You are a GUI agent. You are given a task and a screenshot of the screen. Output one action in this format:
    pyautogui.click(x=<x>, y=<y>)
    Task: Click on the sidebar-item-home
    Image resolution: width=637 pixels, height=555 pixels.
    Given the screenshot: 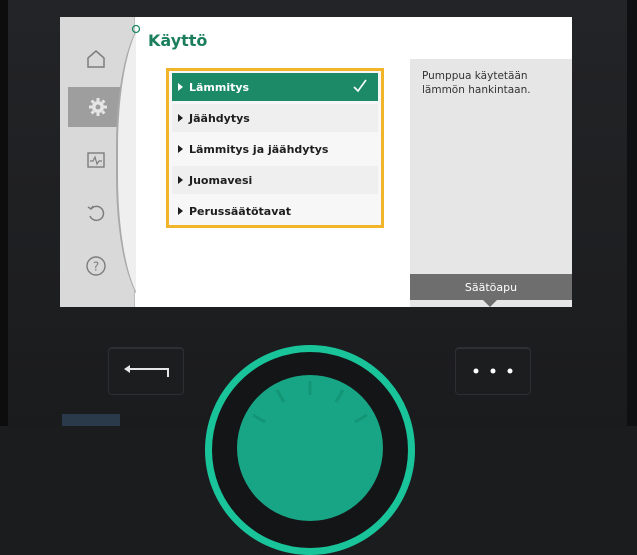 What is the action you would take?
    pyautogui.click(x=96, y=59)
    